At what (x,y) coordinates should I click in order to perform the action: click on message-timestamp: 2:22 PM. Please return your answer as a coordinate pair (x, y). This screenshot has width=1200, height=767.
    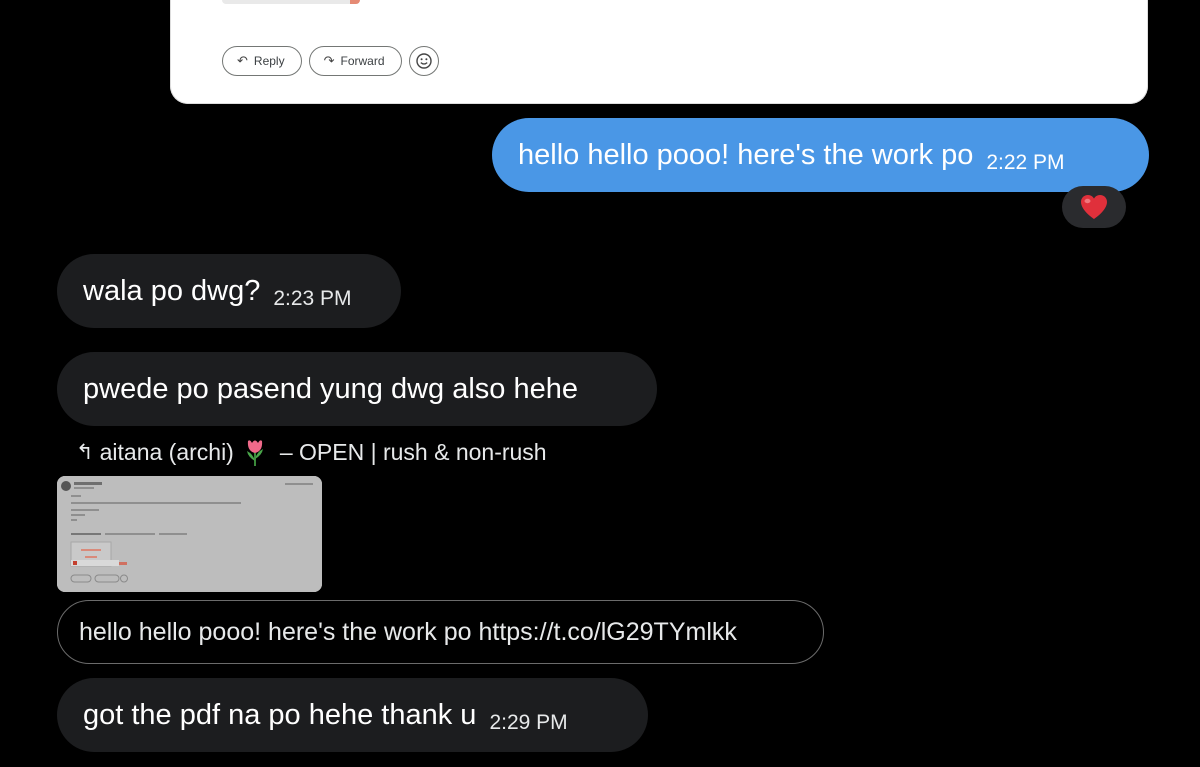
    Looking at the image, I should click on (1025, 162).